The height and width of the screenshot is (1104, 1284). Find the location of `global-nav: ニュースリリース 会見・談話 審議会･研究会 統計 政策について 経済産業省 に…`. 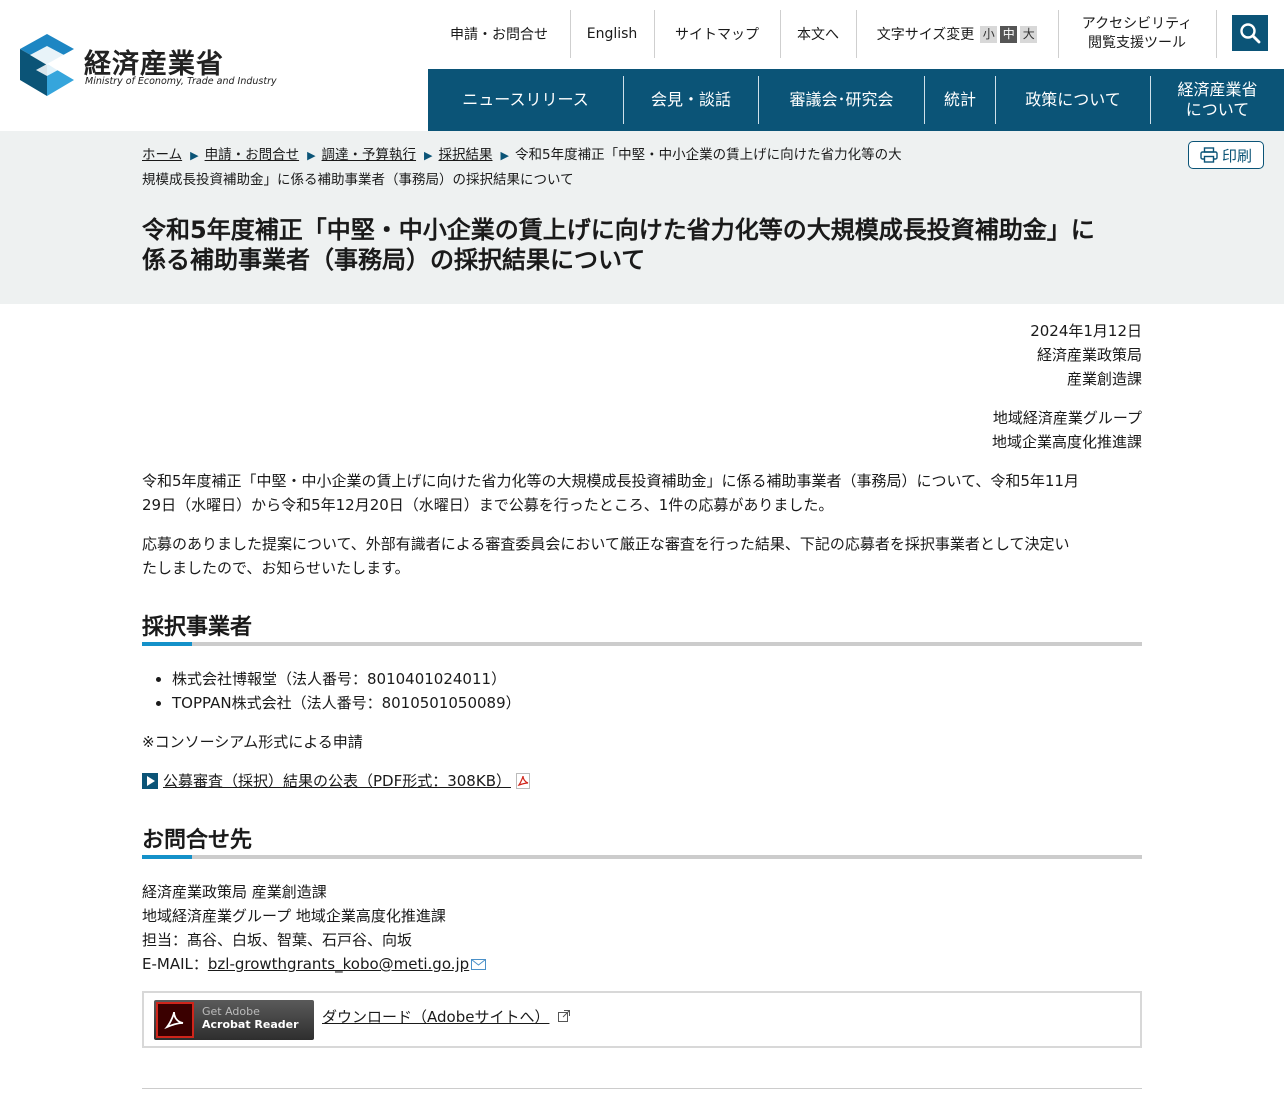

global-nav: ニュースリリース 会見・談話 審議会･研究会 統計 政策について 経済産業省 に… is located at coordinates (856, 100).